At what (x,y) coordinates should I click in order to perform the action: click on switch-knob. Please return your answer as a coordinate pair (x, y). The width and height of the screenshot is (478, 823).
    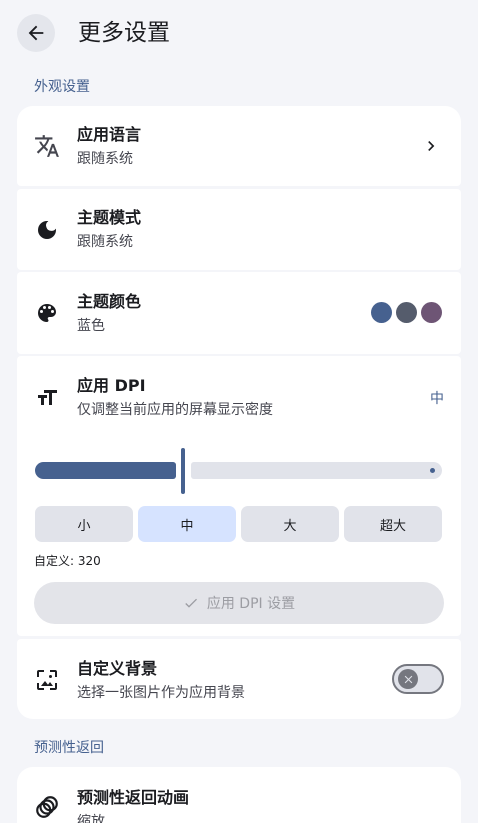
    Looking at the image, I should click on (408, 679).